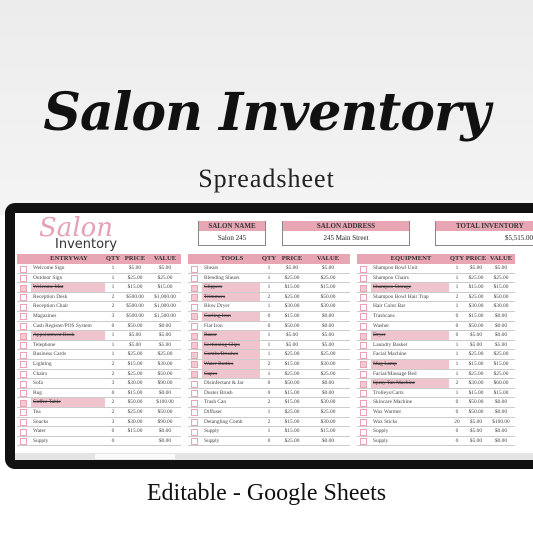 The width and height of the screenshot is (533, 533). What do you see at coordinates (68, 354) in the screenshot?
I see `cell-name: Business Cards` at bounding box center [68, 354].